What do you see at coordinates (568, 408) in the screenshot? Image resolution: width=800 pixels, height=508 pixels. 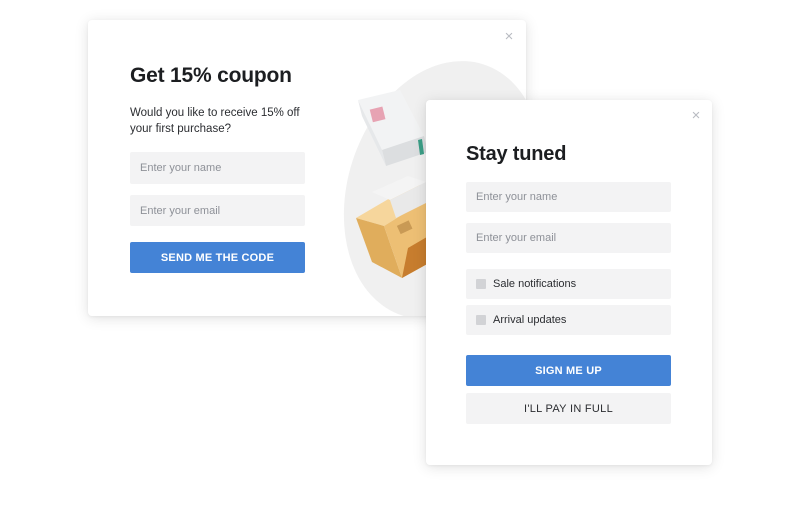 I see `pay-in-full-button: I'LL PAY IN FULL` at bounding box center [568, 408].